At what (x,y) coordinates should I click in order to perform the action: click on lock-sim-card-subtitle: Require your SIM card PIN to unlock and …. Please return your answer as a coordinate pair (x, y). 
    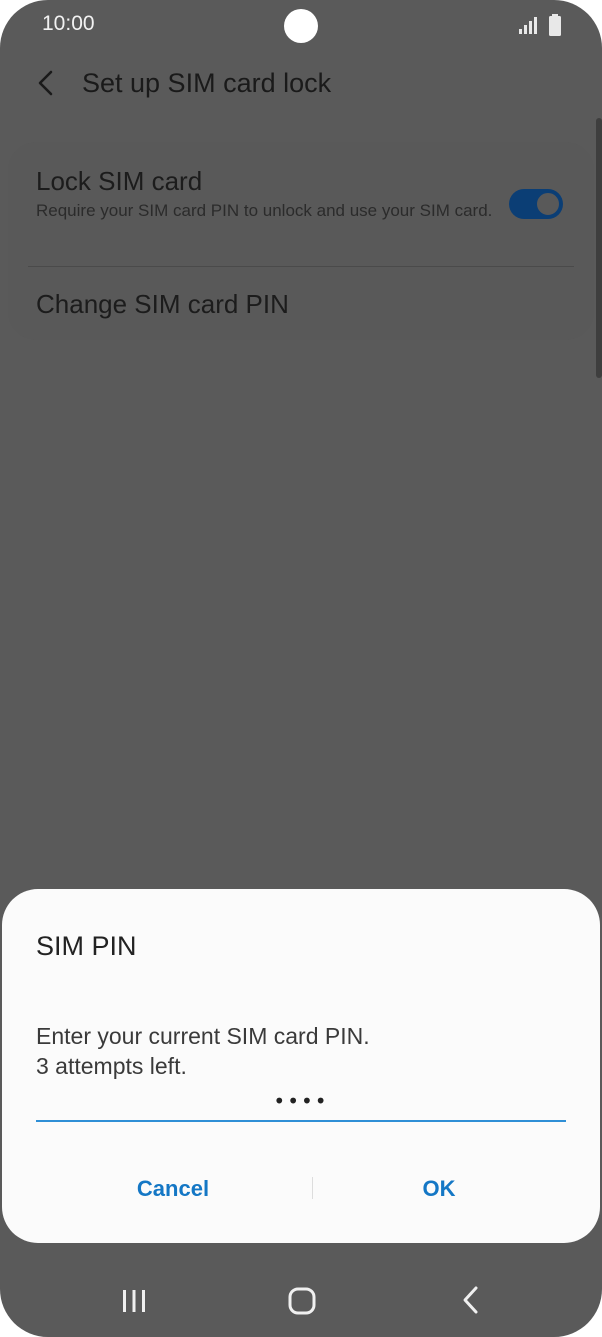
    Looking at the image, I should click on (264, 210).